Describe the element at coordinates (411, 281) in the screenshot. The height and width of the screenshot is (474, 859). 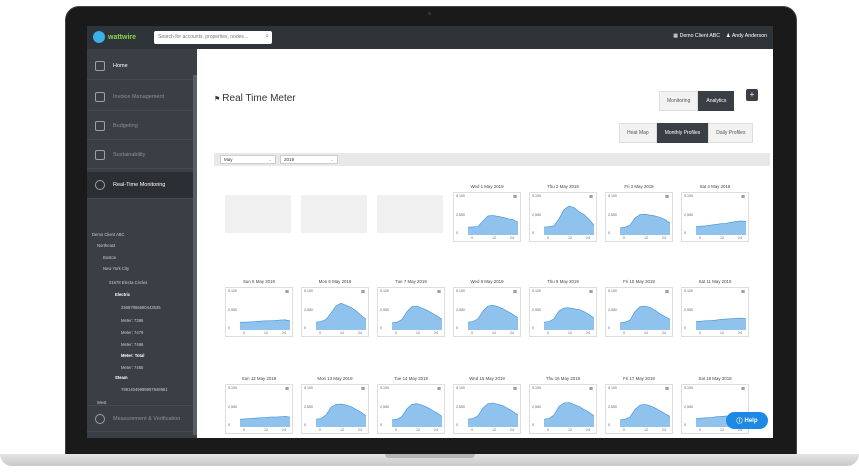
I see `day-title: Tue 7 May 2019` at that location.